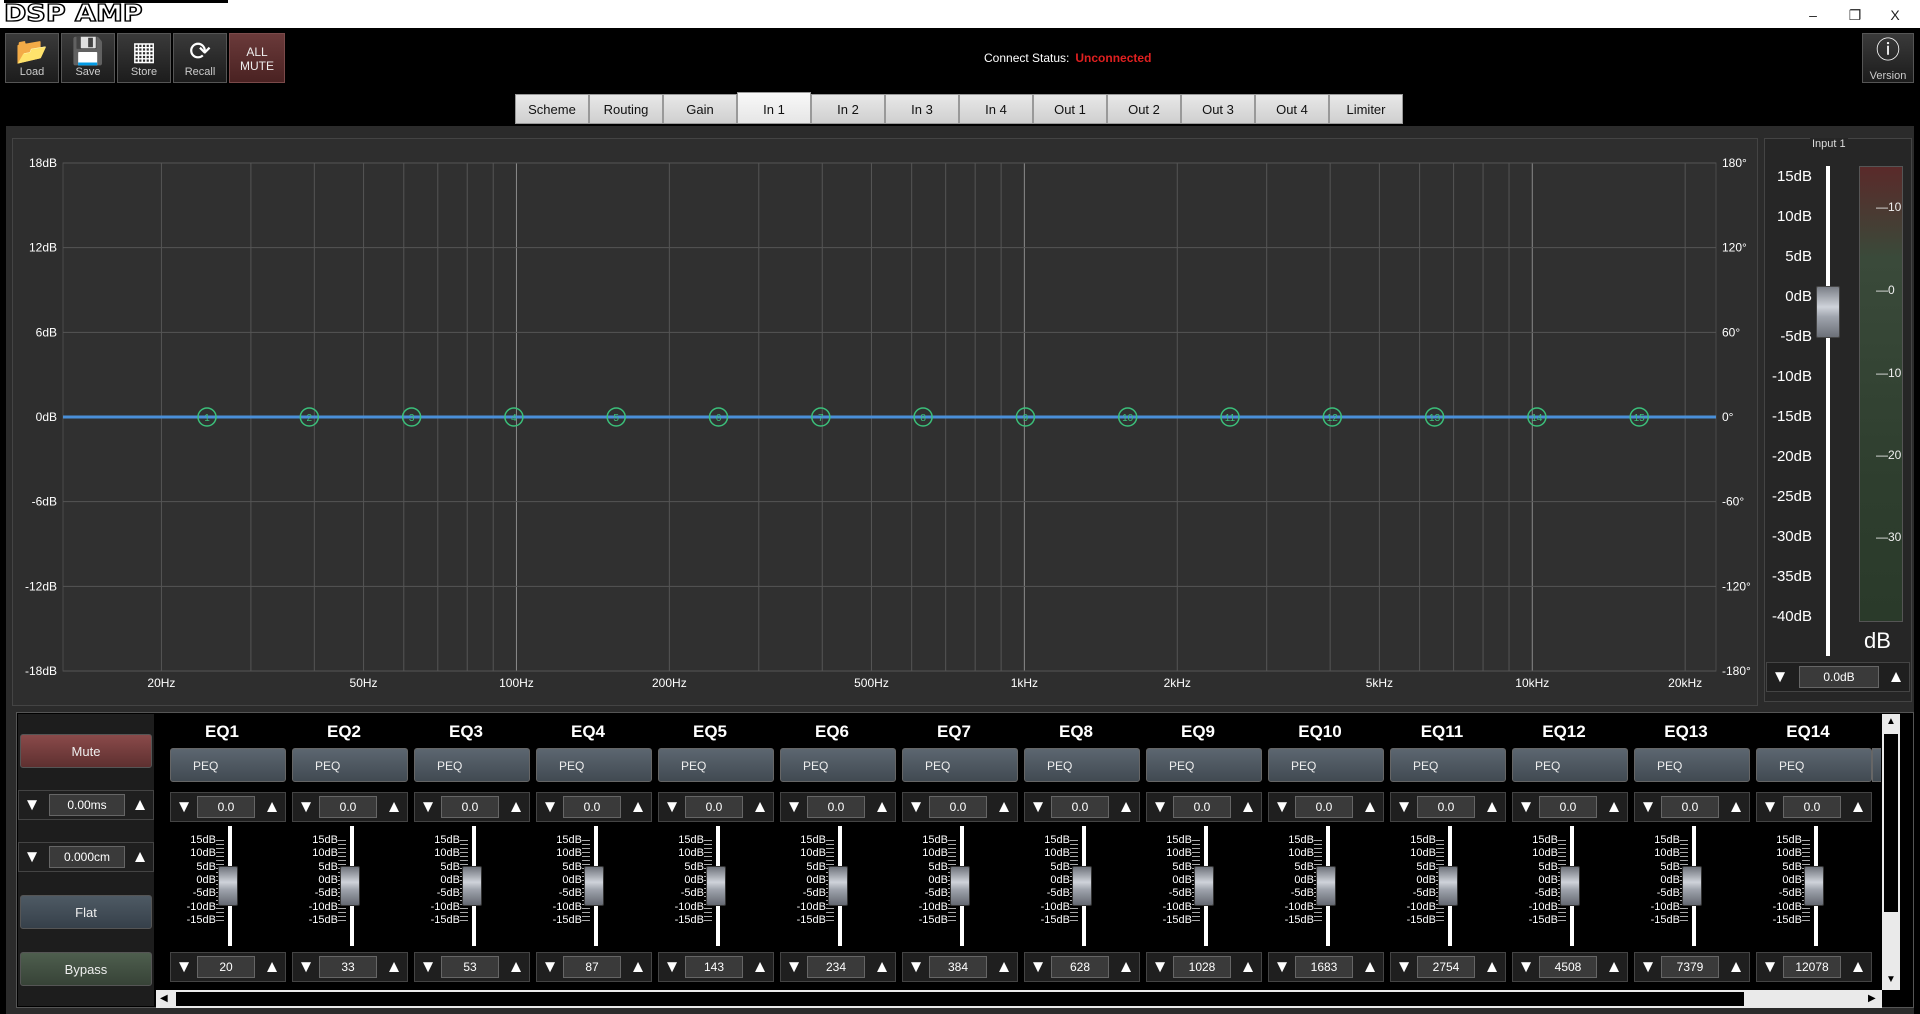 Image resolution: width=1920 pixels, height=1014 pixels. Describe the element at coordinates (1896, 677) in the screenshot. I see `input-gain-up-button: ▲` at that location.